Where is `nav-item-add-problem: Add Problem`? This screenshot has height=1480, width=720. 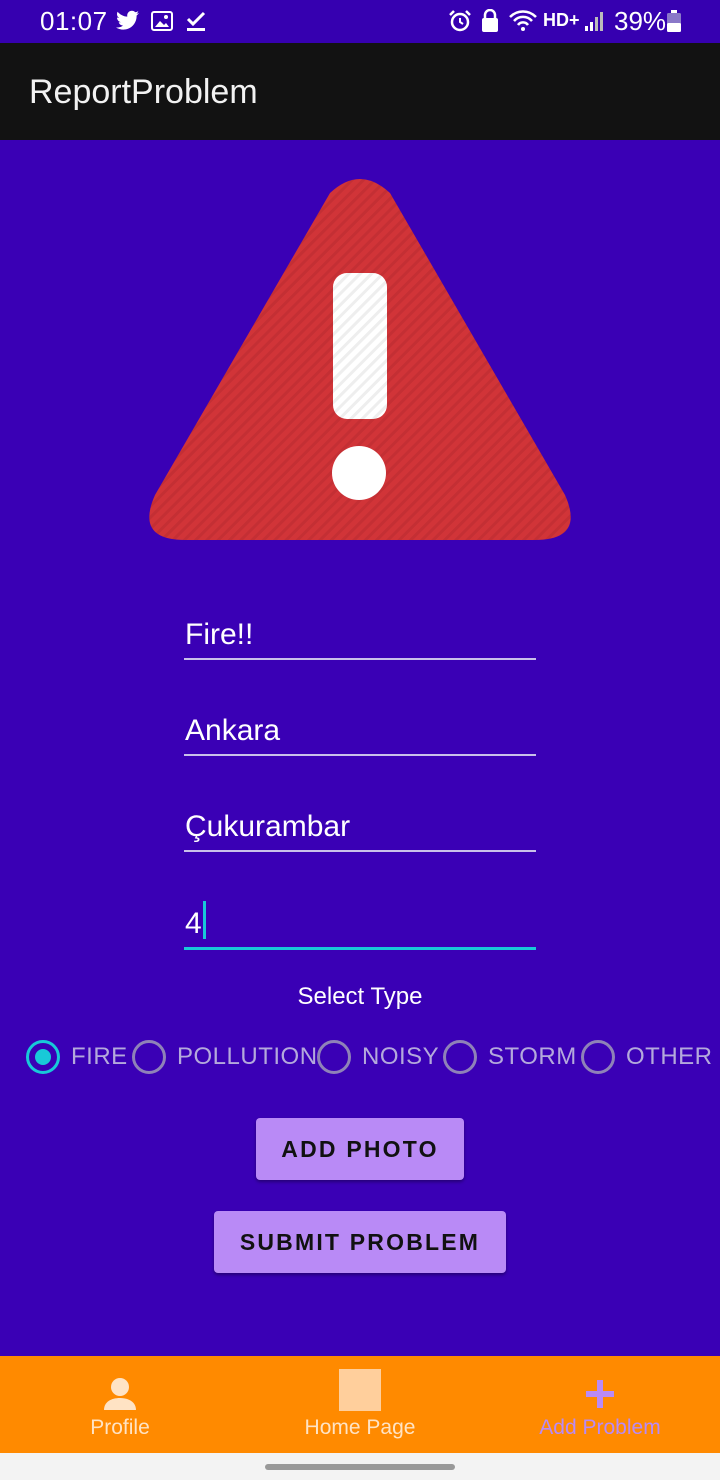
nav-item-add-problem: Add Problem is located at coordinates (600, 1404).